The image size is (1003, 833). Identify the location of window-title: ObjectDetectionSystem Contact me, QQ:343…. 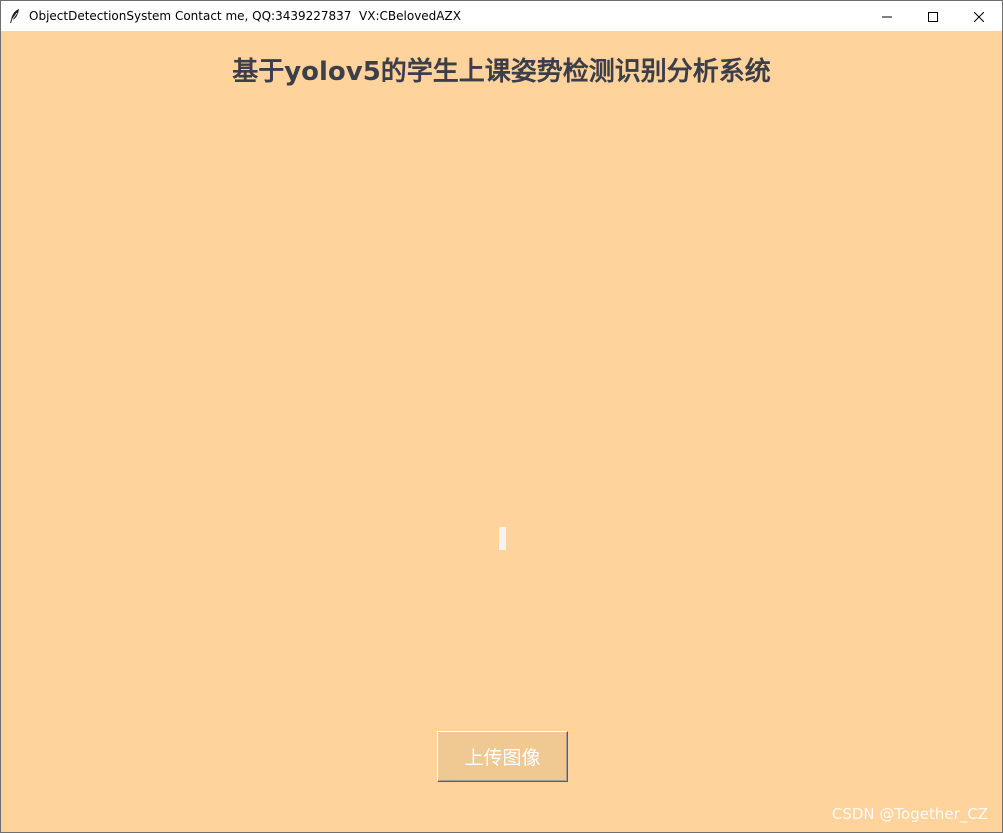
(245, 16).